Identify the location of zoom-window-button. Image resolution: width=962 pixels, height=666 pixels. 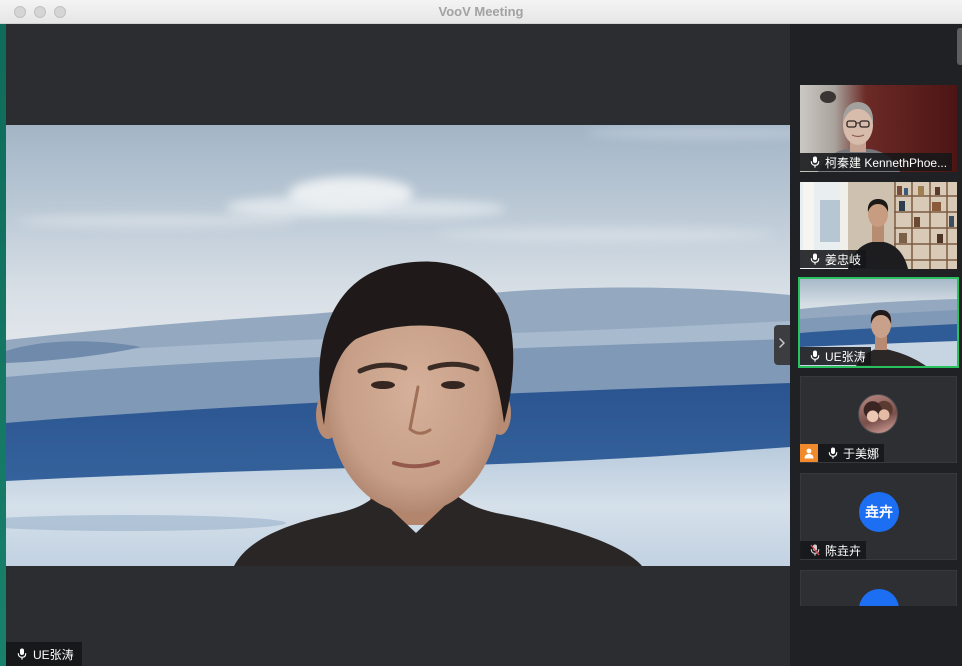
(60, 12).